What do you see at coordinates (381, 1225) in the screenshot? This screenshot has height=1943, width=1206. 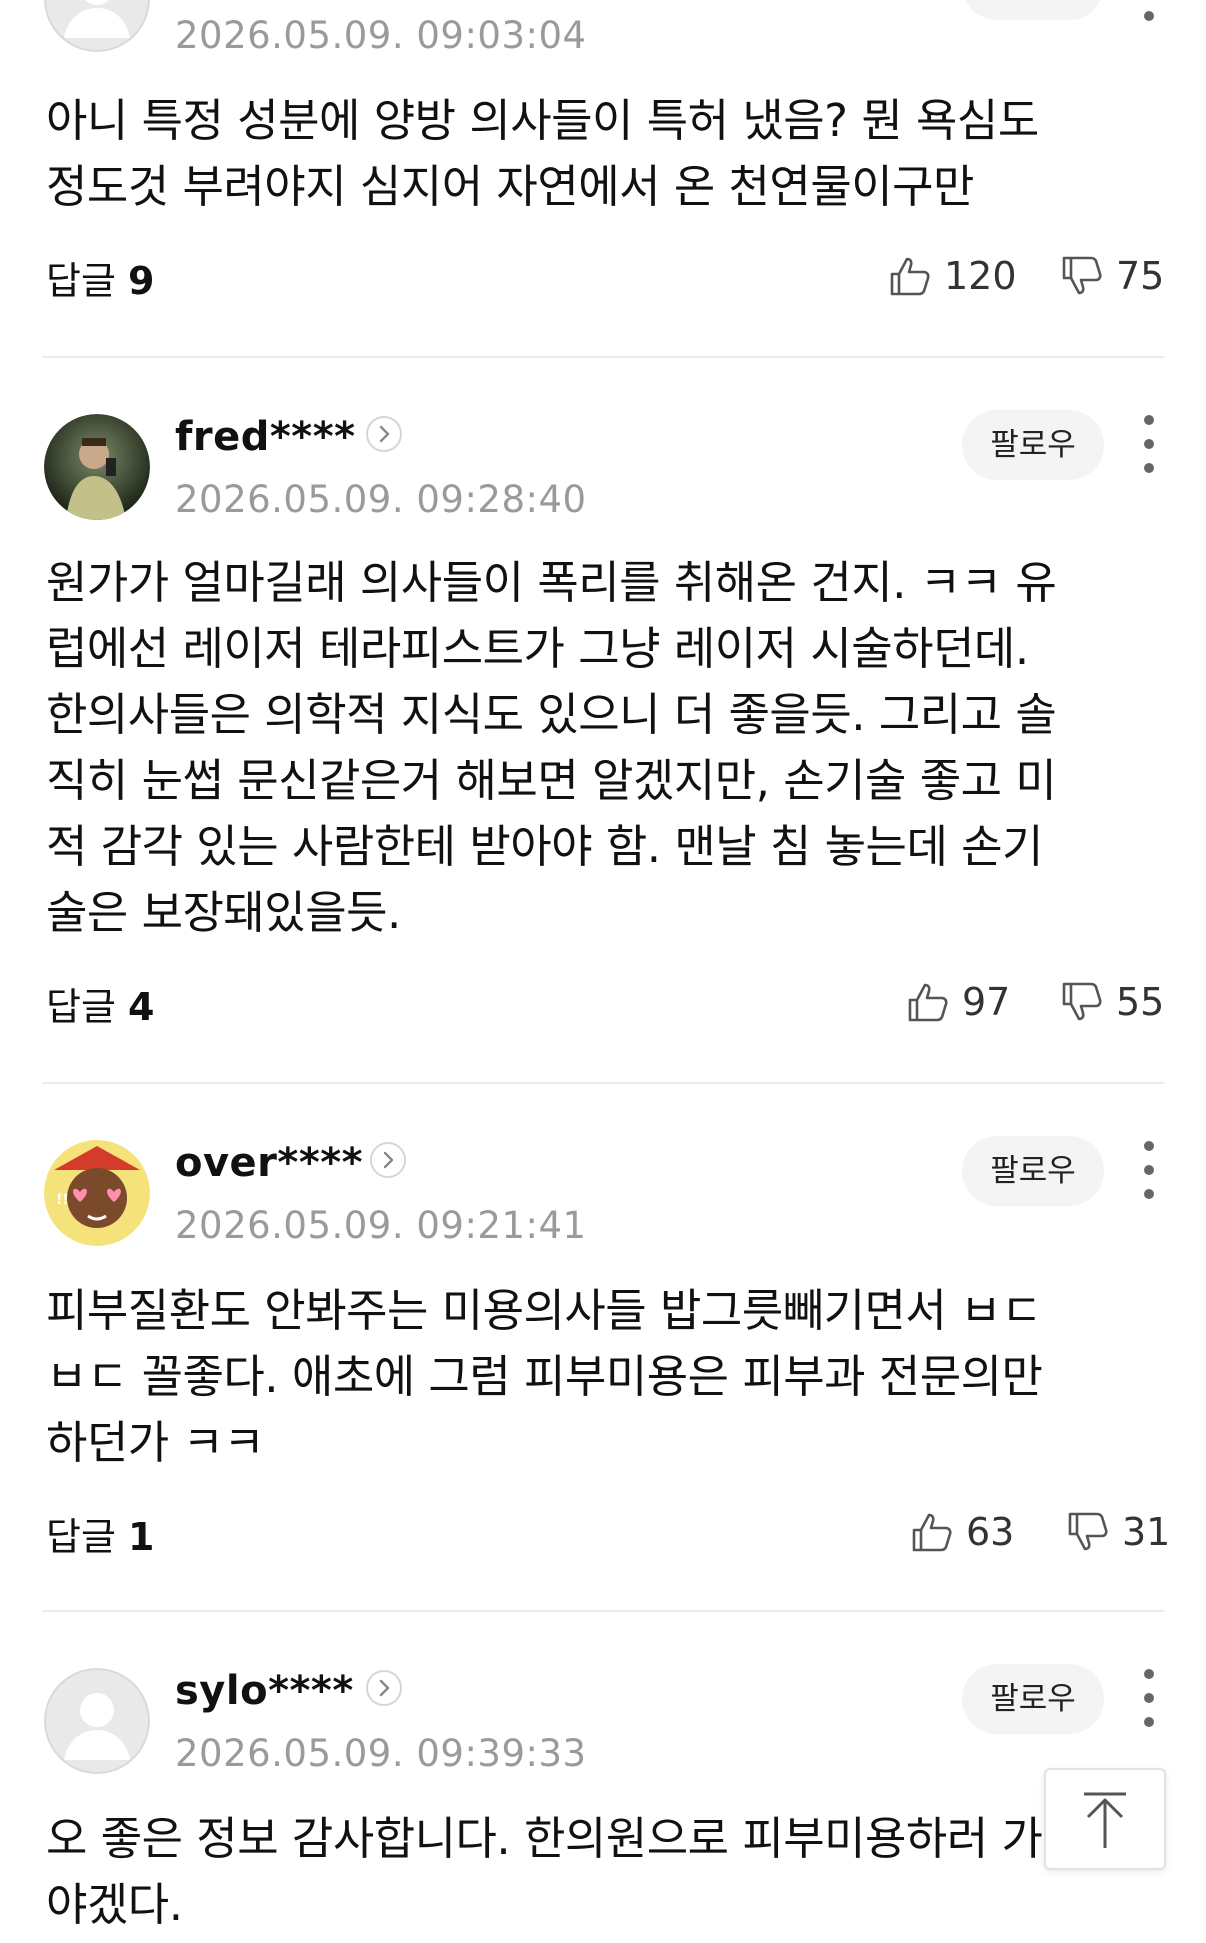 I see `comment-date: 2026.05.09. 09:21:41` at bounding box center [381, 1225].